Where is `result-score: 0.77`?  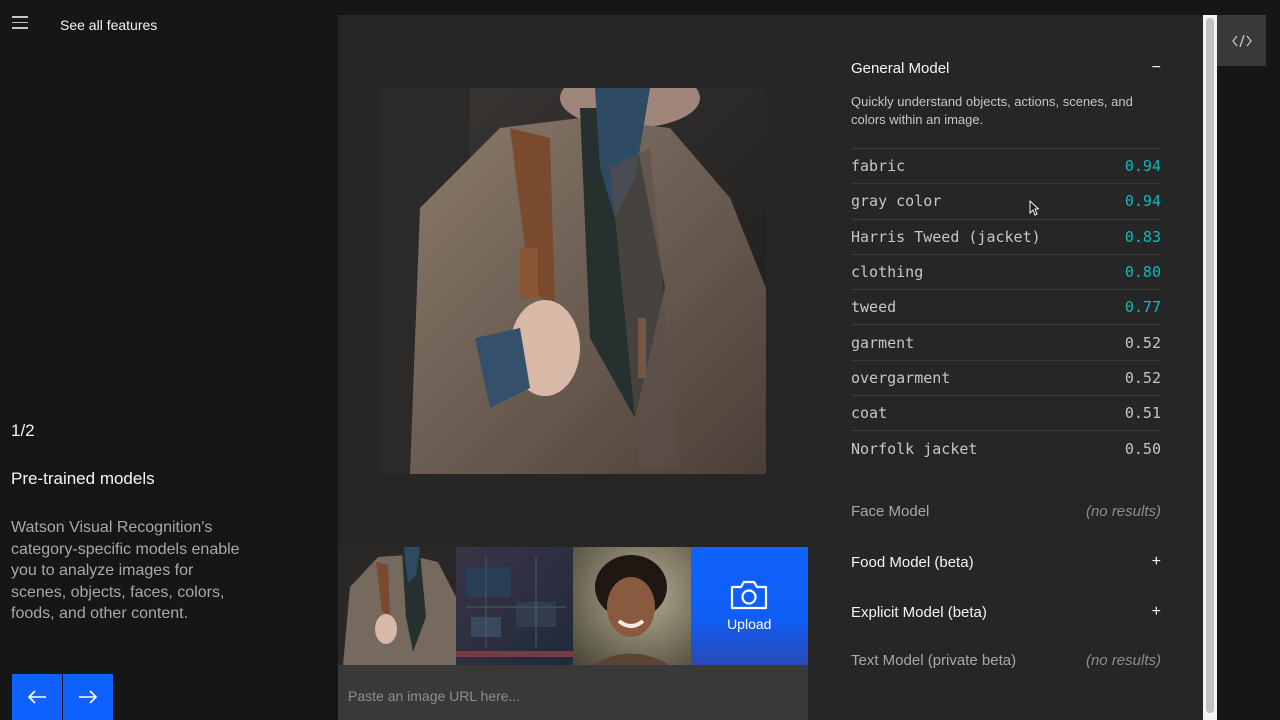 result-score: 0.77 is located at coordinates (1142, 307).